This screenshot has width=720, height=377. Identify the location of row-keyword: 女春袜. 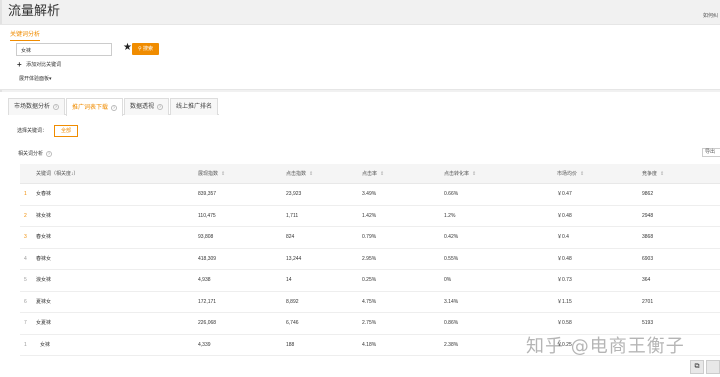
(43, 194).